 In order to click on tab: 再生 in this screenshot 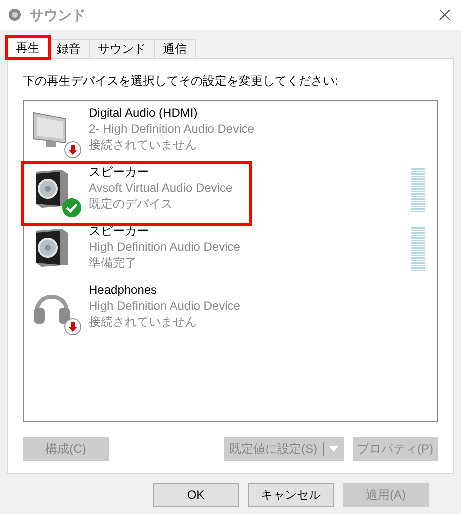, I will do `click(28, 47)`.